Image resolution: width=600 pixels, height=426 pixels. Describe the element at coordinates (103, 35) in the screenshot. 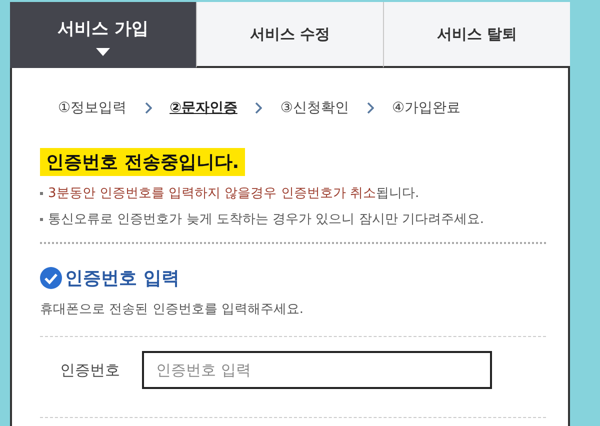

I see `tab: 서비스 가입` at that location.